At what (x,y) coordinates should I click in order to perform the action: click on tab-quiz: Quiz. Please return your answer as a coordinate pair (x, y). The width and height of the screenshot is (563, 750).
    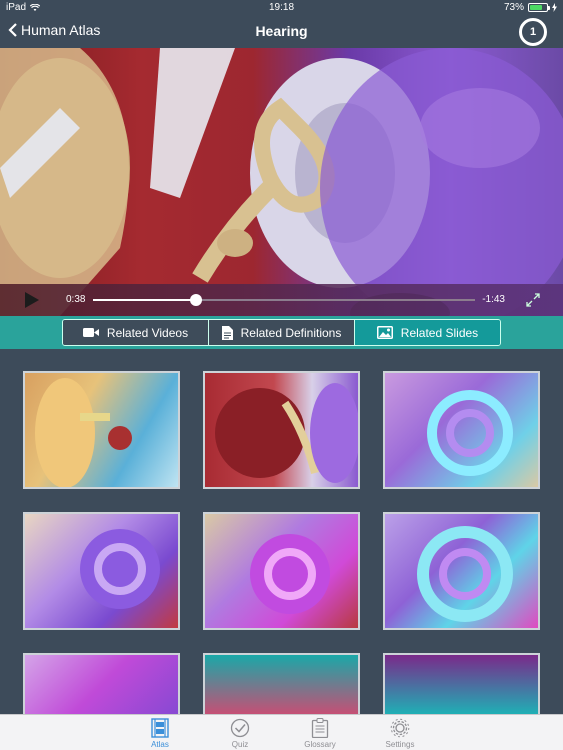
    Looking at the image, I should click on (240, 732).